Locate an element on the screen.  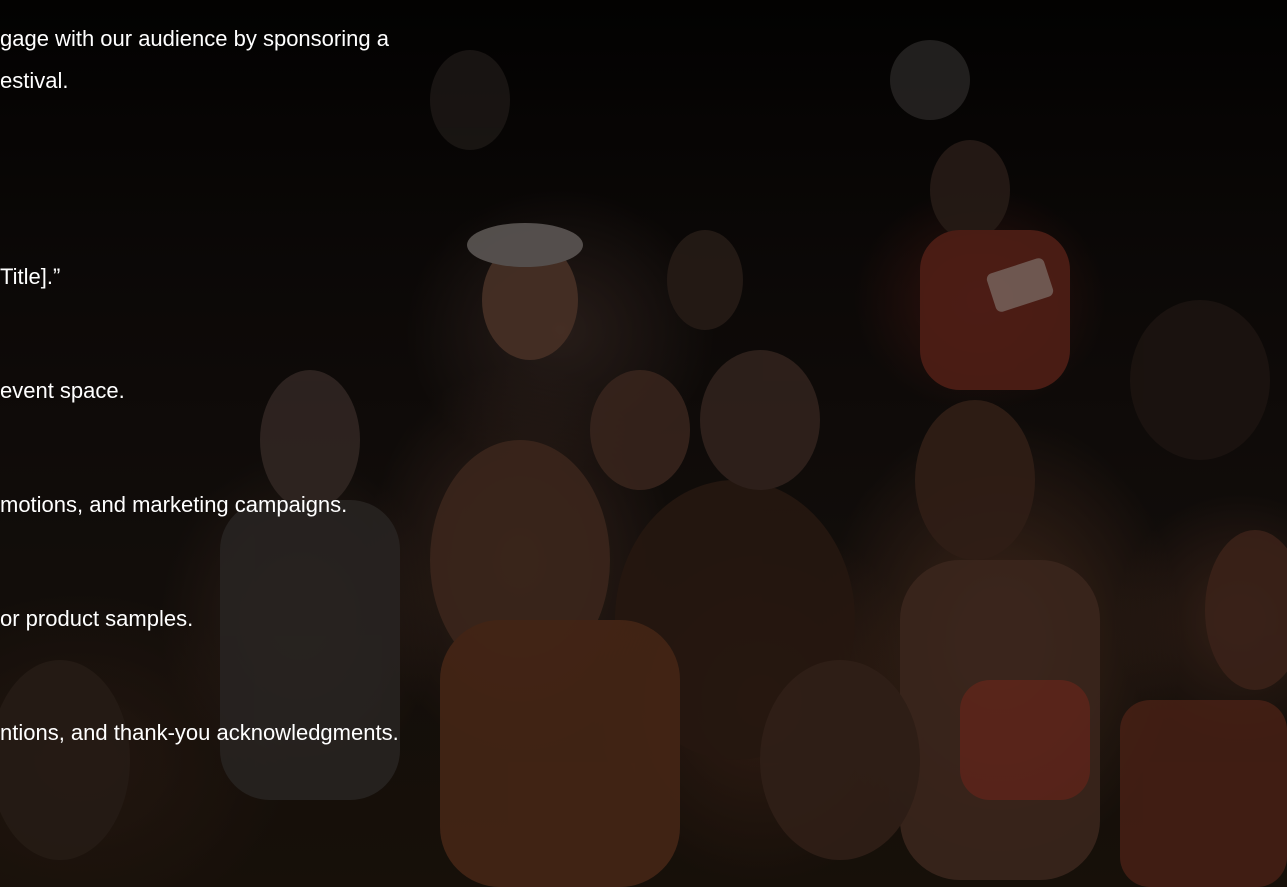
intro-line-2: estival. is located at coordinates (34, 80).